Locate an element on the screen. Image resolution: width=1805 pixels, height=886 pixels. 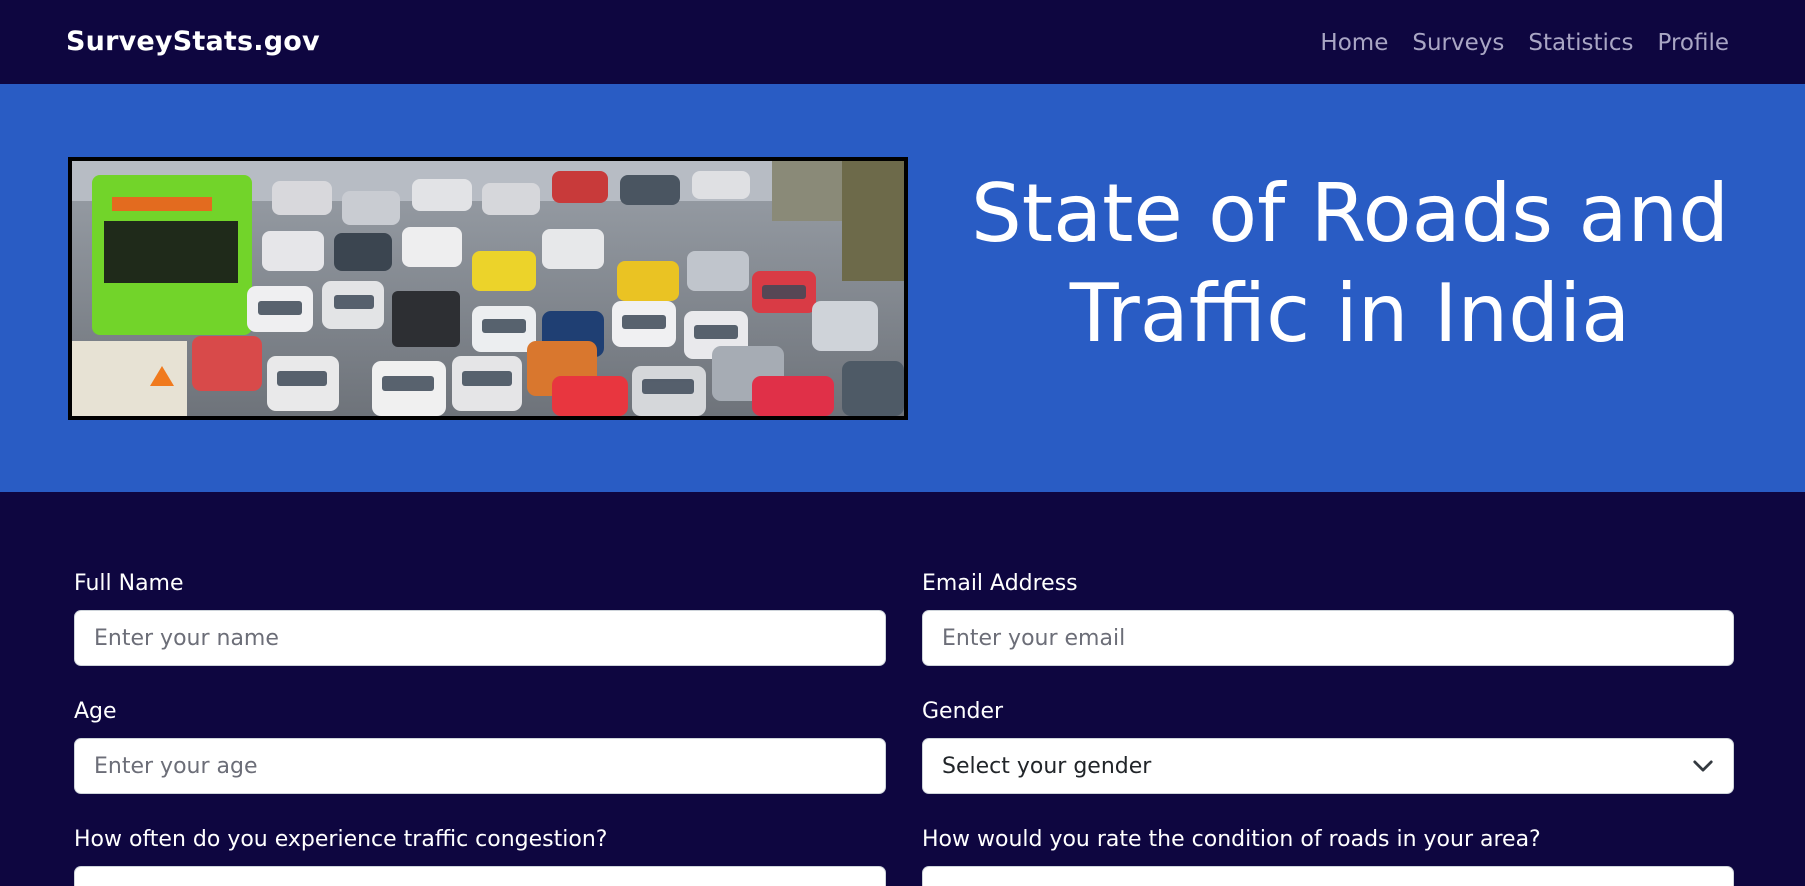
gender-label: Gender is located at coordinates (963, 711).